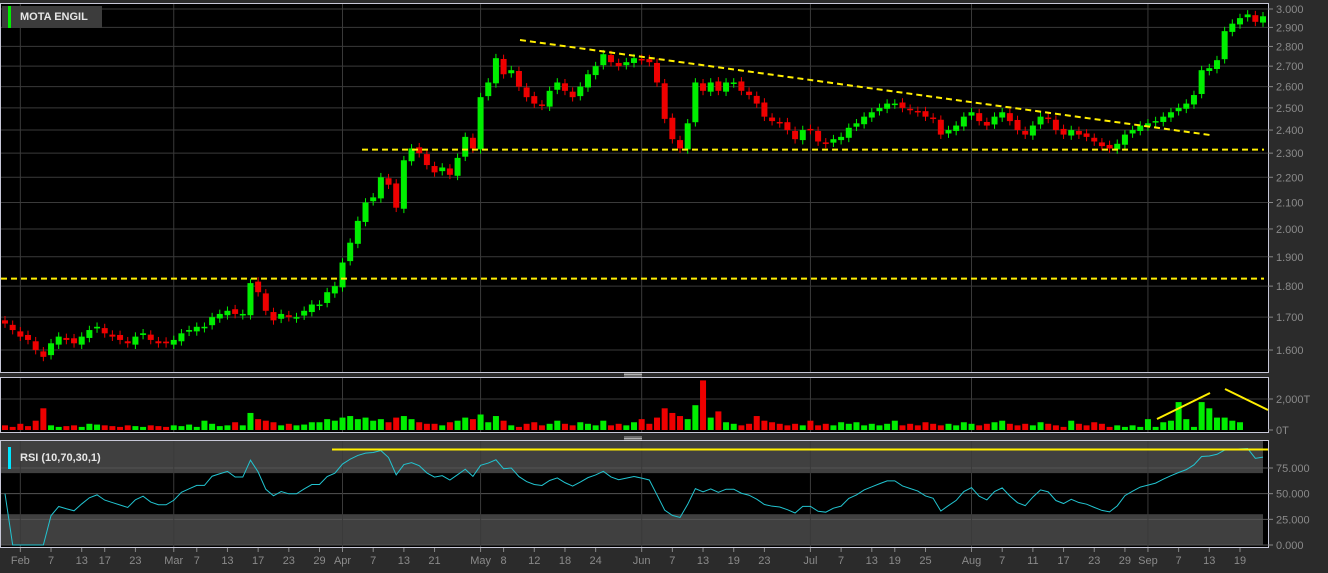  I want to click on x-tick-label: 21, so click(434, 561).